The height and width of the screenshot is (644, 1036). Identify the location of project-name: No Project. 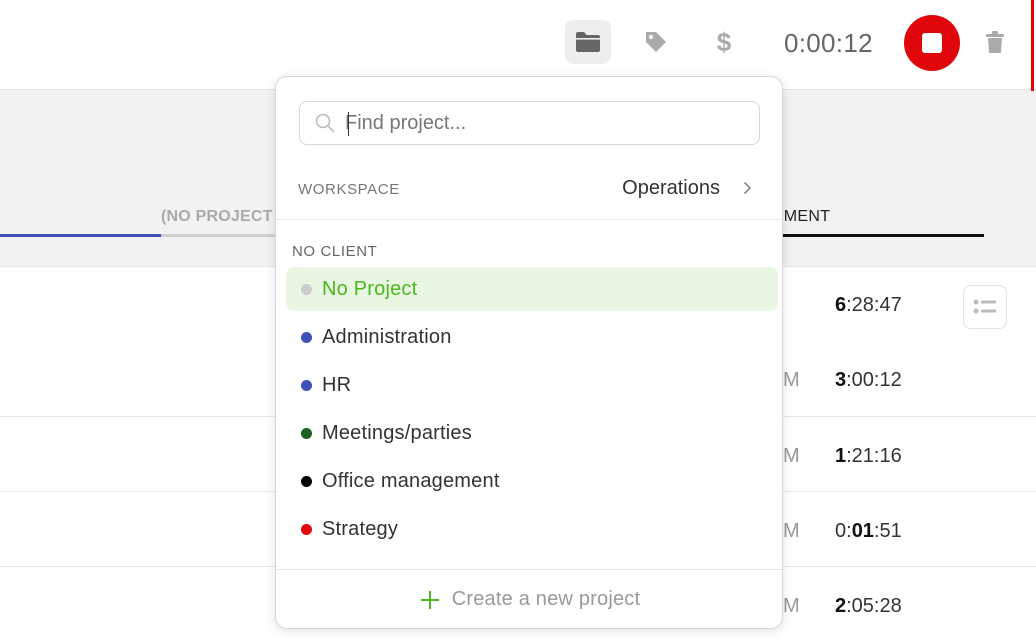
(370, 288).